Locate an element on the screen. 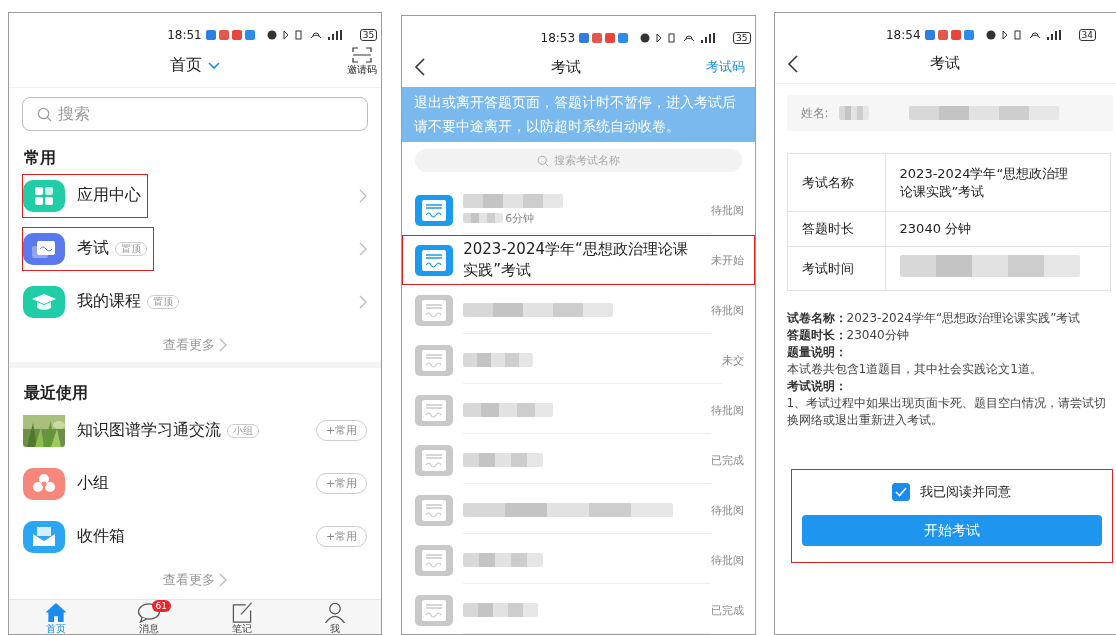  table-cell: 考试时间 is located at coordinates (836, 268).